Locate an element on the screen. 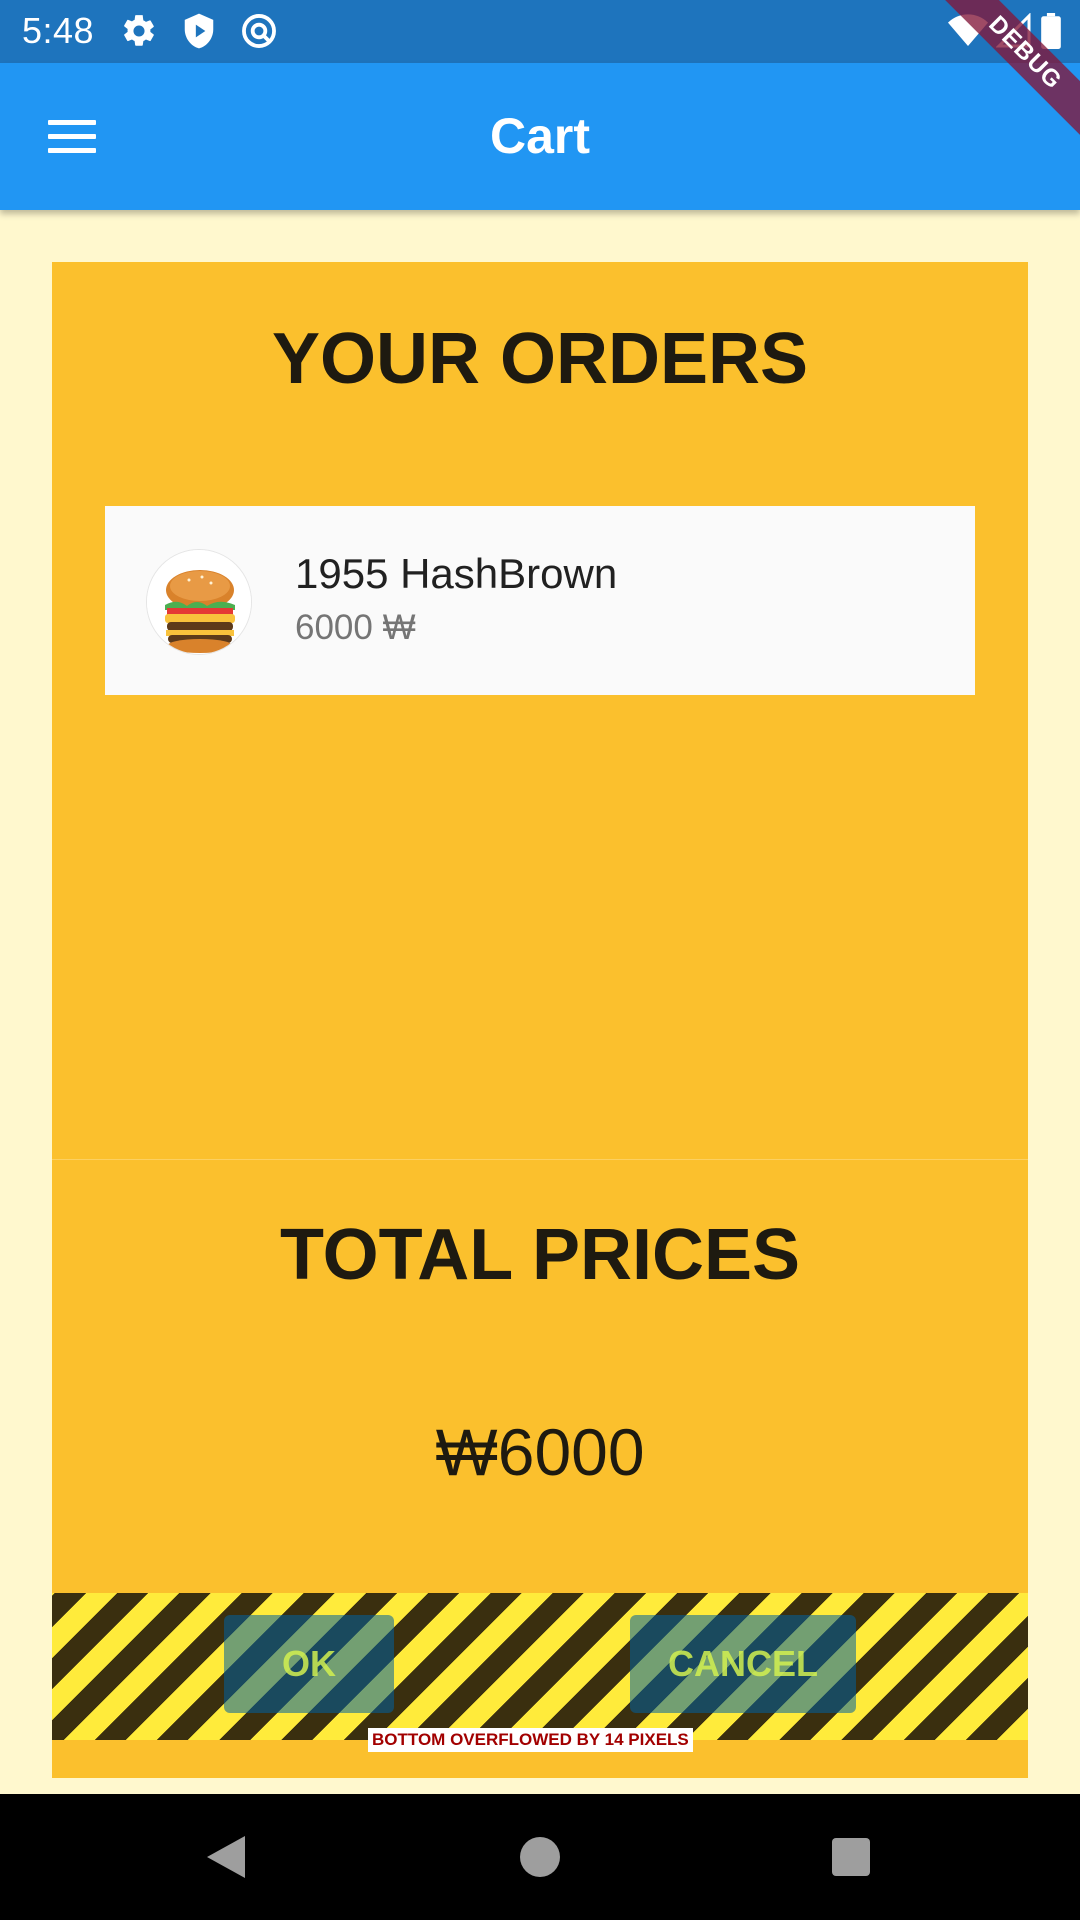 This screenshot has height=1920, width=1080. page-title: Cart is located at coordinates (540, 136).